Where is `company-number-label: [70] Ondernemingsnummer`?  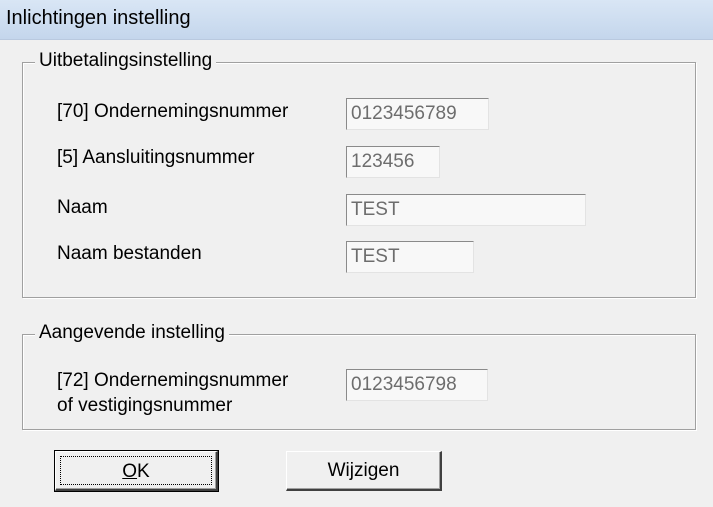 company-number-label: [70] Ondernemingsnummer is located at coordinates (173, 111).